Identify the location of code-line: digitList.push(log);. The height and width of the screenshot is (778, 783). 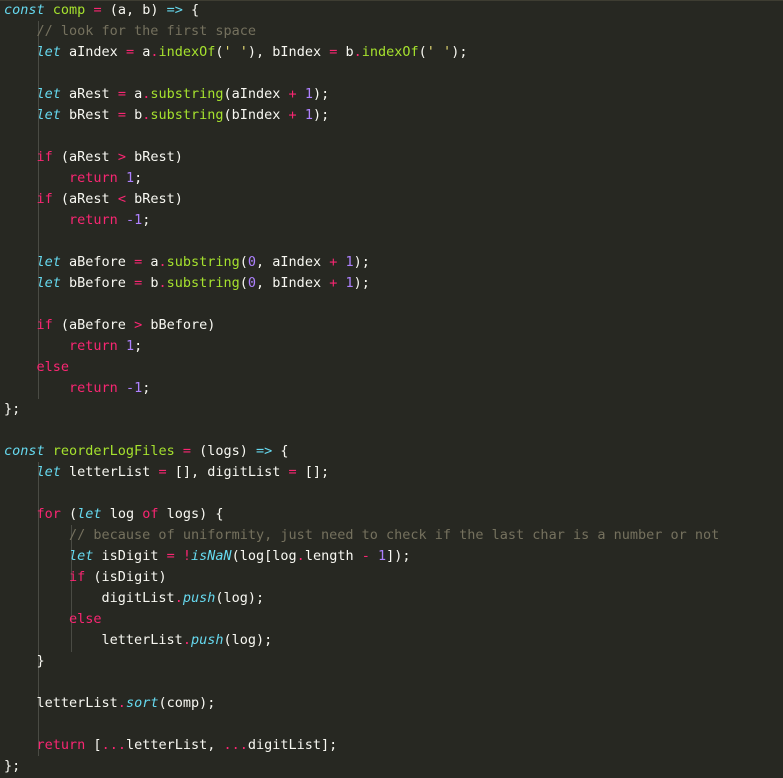
(134, 598).